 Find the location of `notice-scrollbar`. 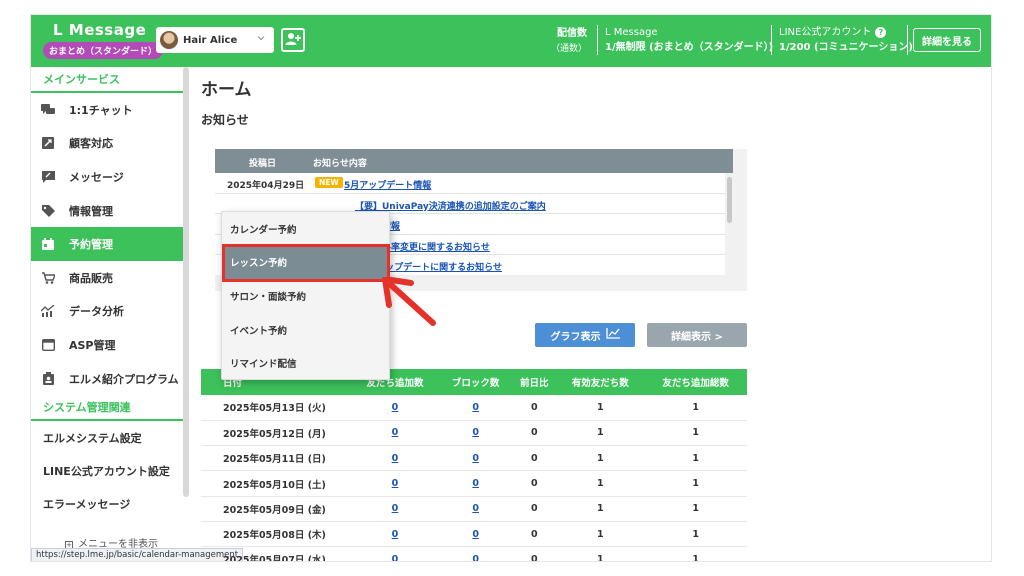

notice-scrollbar is located at coordinates (729, 200).